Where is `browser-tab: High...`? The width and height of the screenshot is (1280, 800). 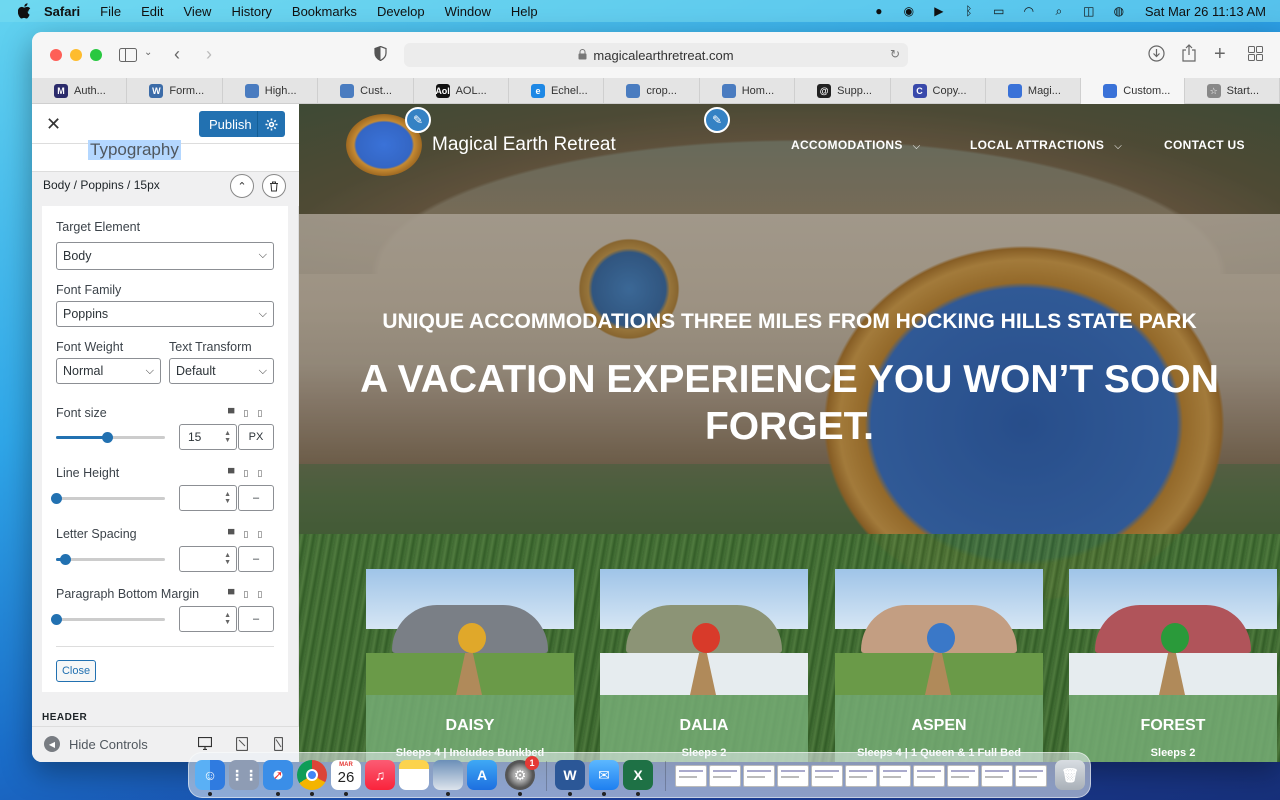 browser-tab: High... is located at coordinates (271, 91).